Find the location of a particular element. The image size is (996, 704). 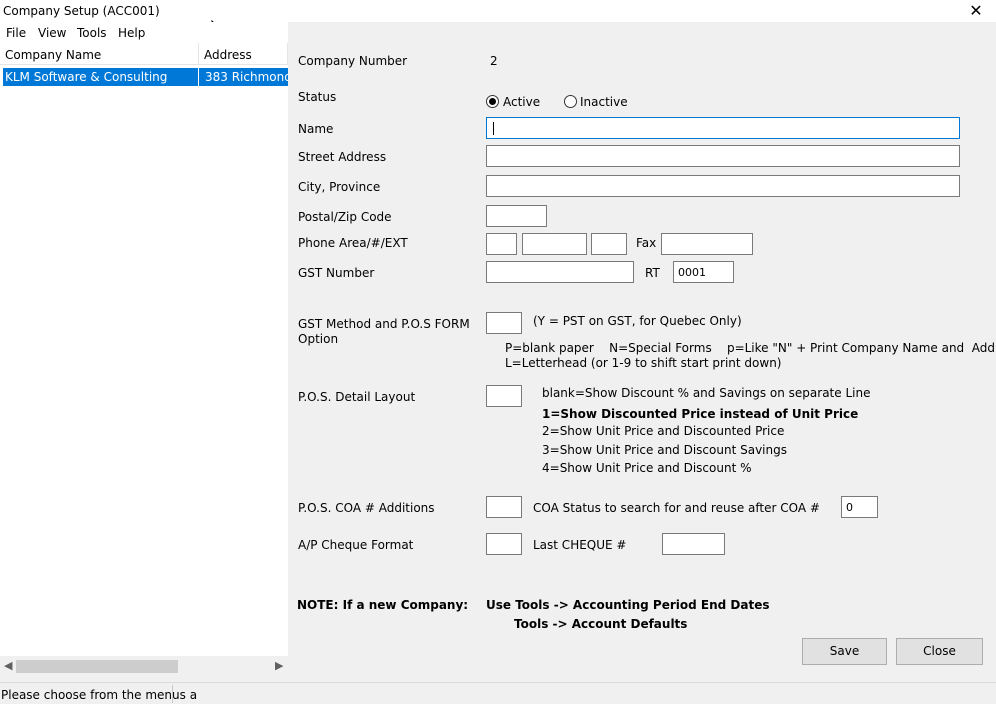

phone-ext-input is located at coordinates (609, 244).